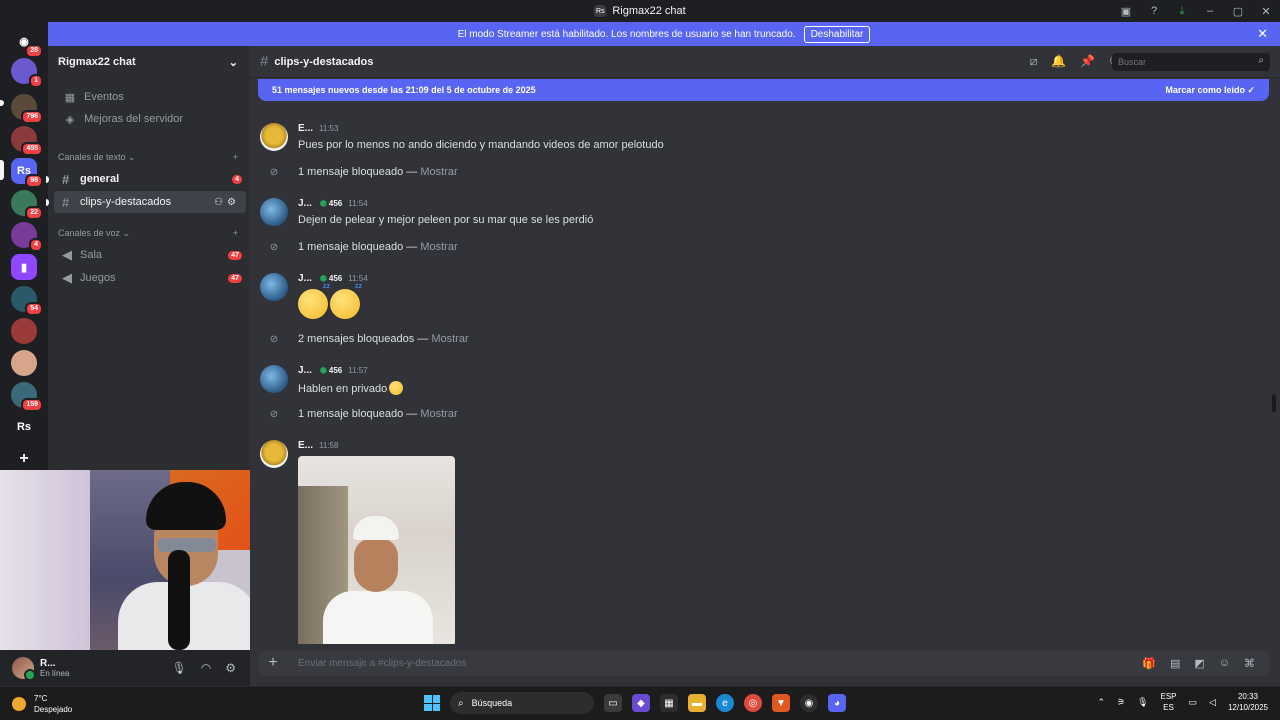 This screenshot has width=1280, height=720. Describe the element at coordinates (809, 703) in the screenshot. I see `github-icon: ◉` at that location.